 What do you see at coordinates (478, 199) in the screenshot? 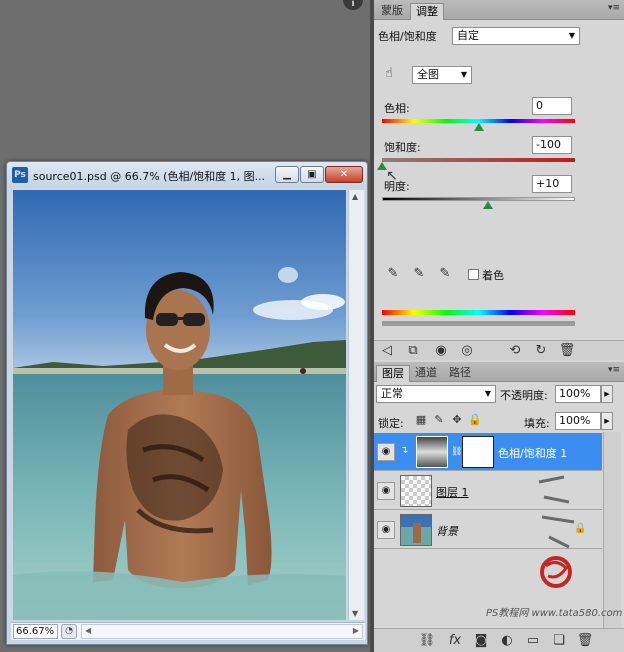
I see `lightness-slider-track` at bounding box center [478, 199].